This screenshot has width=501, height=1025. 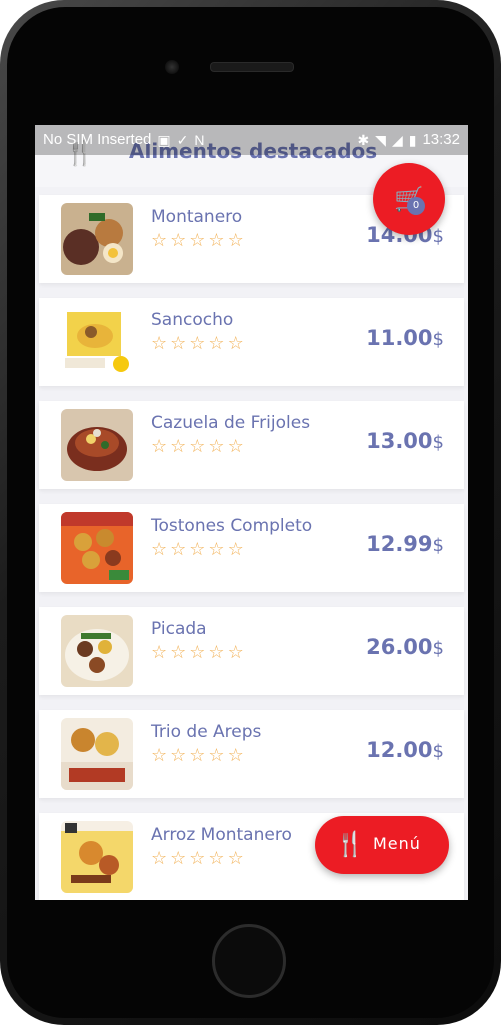 What do you see at coordinates (221, 835) in the screenshot?
I see `item-name: Arroz Montanero` at bounding box center [221, 835].